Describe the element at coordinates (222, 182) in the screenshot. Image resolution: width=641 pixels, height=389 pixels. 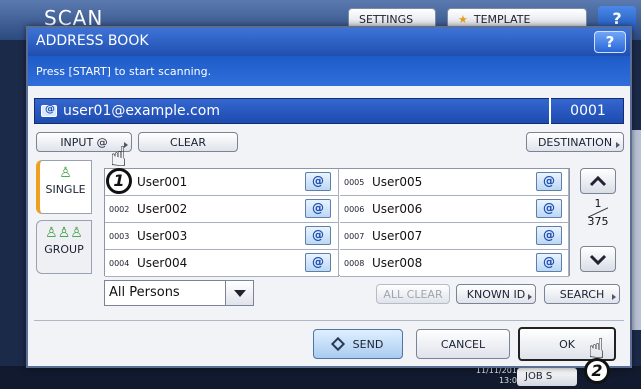
I see `contact-row-0001: 0001 User001 @` at that location.